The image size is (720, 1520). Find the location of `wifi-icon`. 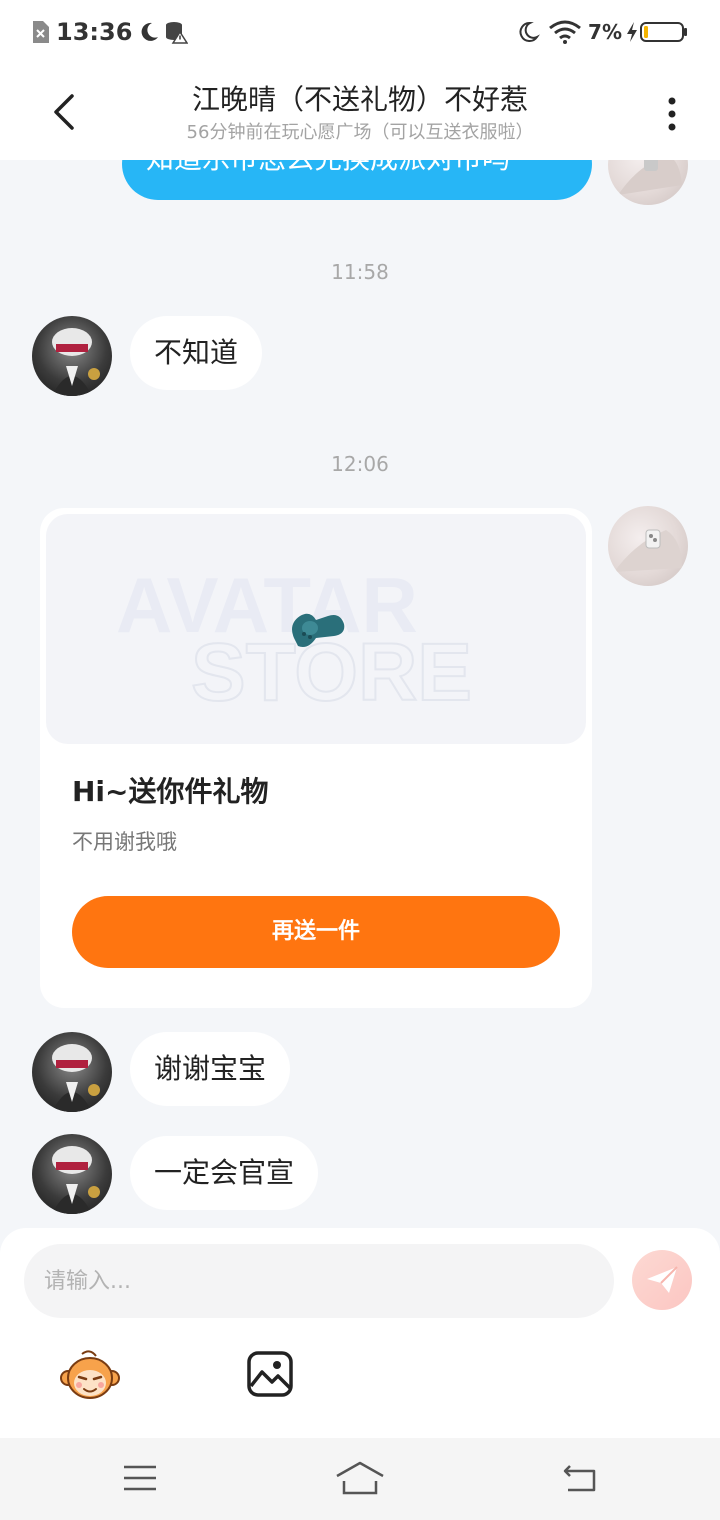

wifi-icon is located at coordinates (565, 32).